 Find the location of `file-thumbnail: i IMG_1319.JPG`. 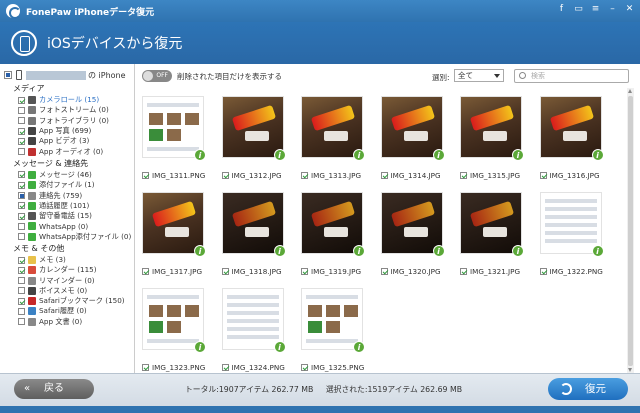

file-thumbnail: i IMG_1319.JPG is located at coordinates (331, 232).